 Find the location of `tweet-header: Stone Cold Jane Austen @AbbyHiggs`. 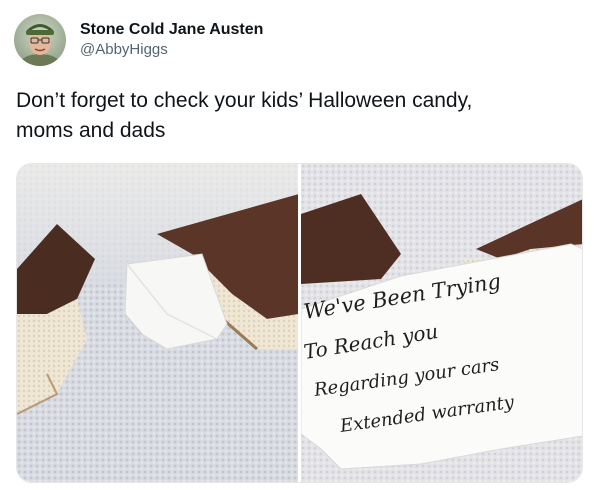

tweet-header: Stone Cold Jane Austen @AbbyHiggs is located at coordinates (138, 40).